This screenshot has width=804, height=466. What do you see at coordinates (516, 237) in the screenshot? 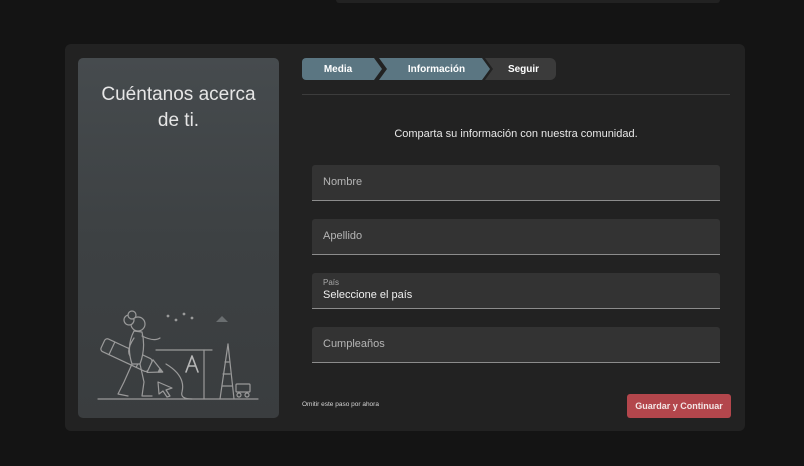
I see `last-name-field: Apellido` at bounding box center [516, 237].